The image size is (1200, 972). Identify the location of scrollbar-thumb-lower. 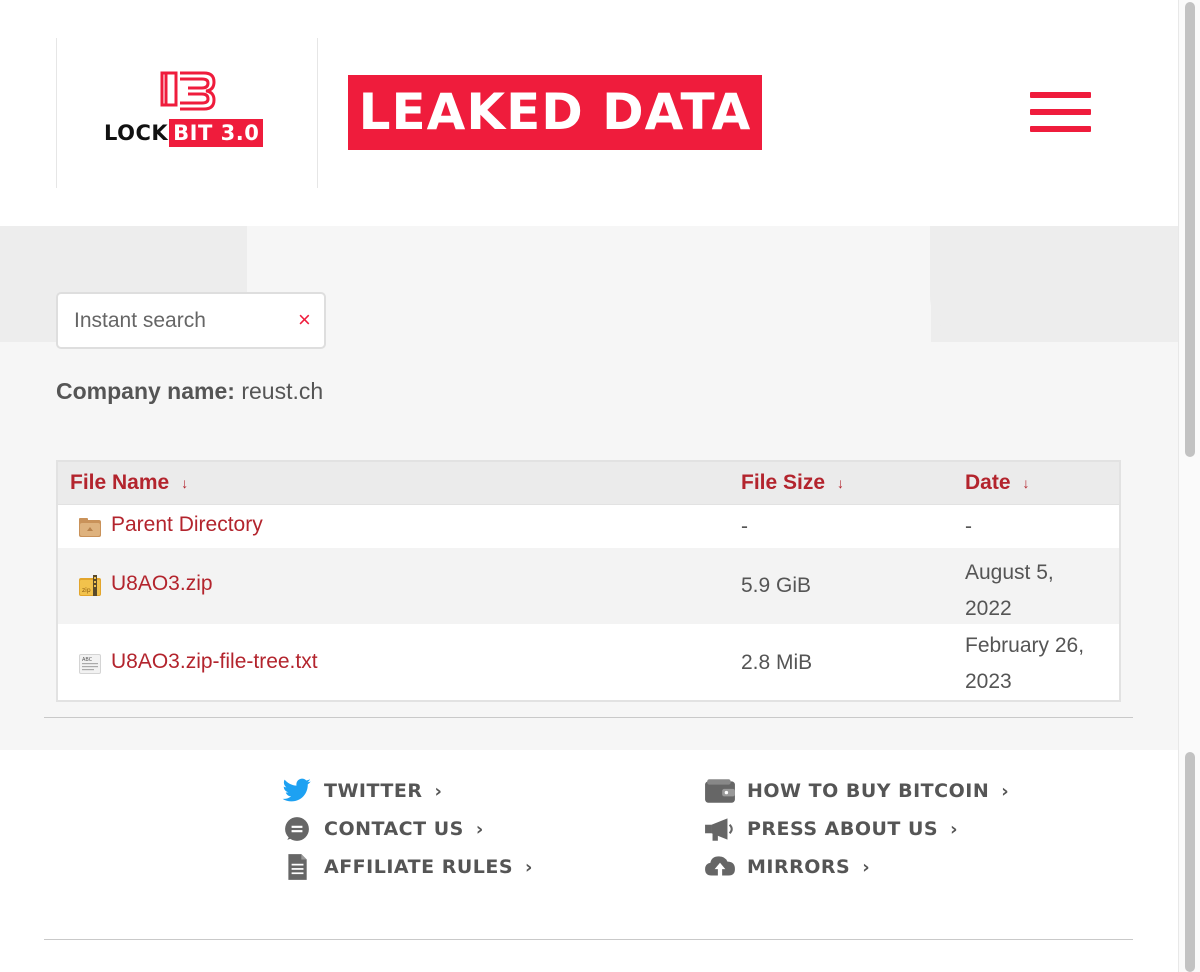
(1190, 862).